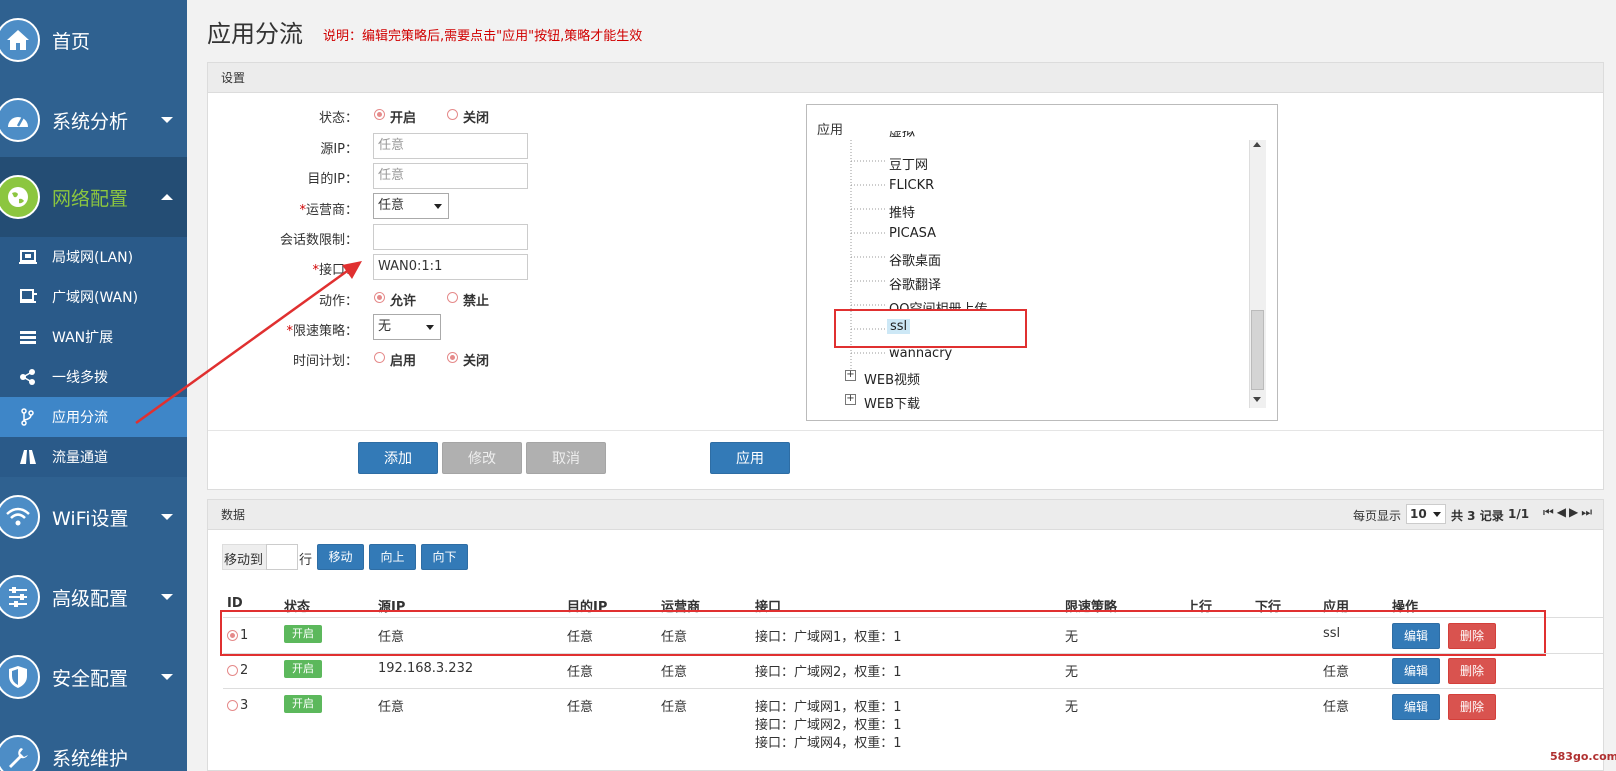 The image size is (1616, 771). I want to click on menu-advanced: 高级配置, so click(93, 597).